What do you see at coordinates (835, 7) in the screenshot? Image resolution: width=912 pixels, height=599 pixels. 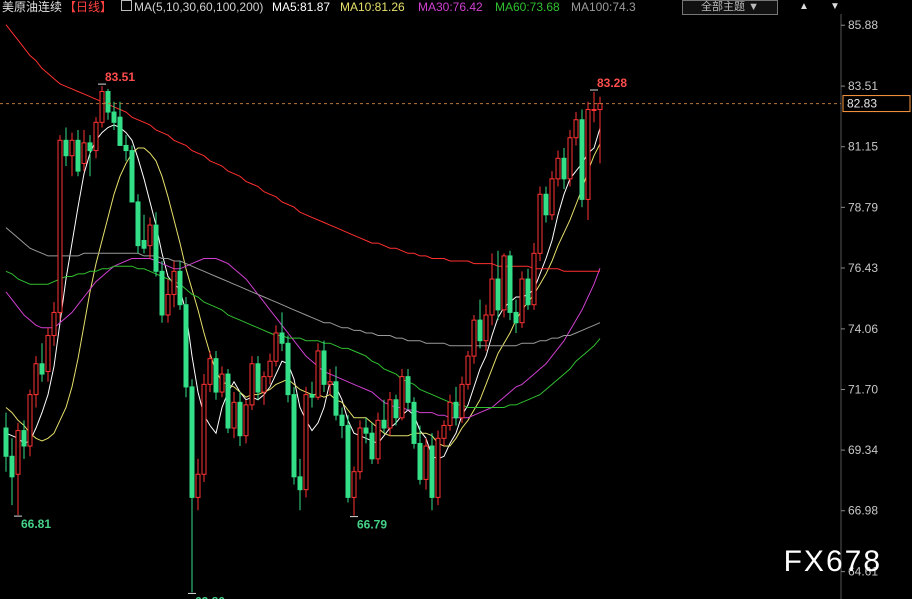 I see `scroll-down-icon: ▼` at bounding box center [835, 7].